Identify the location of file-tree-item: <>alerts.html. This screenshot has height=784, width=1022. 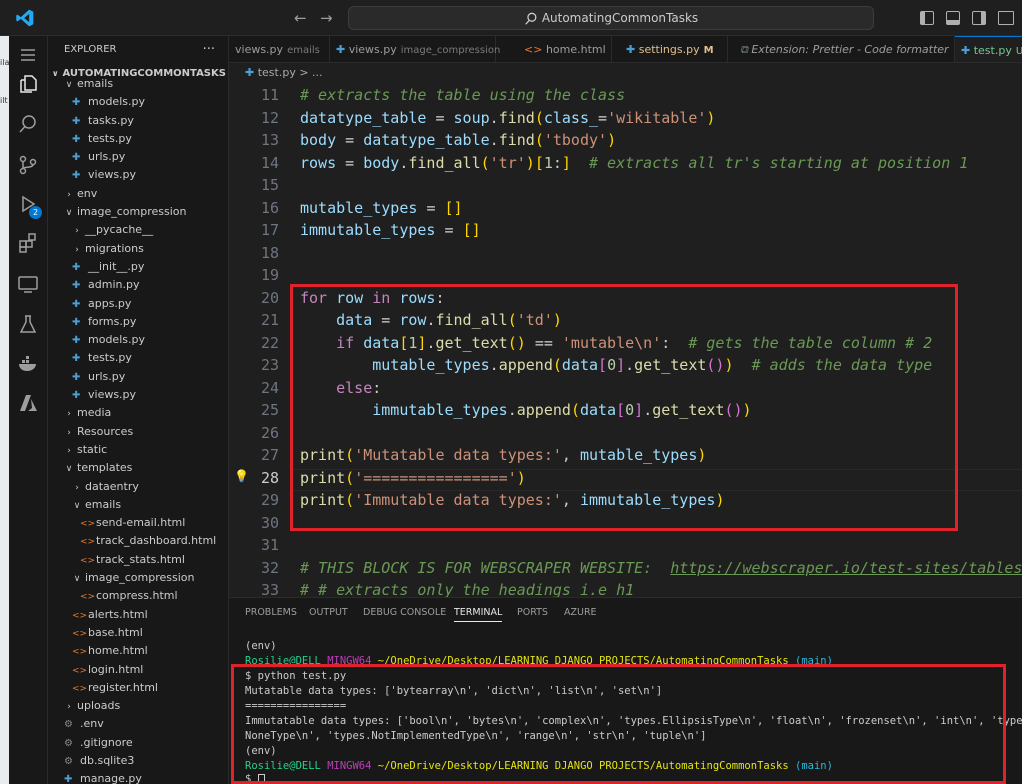
(138, 615).